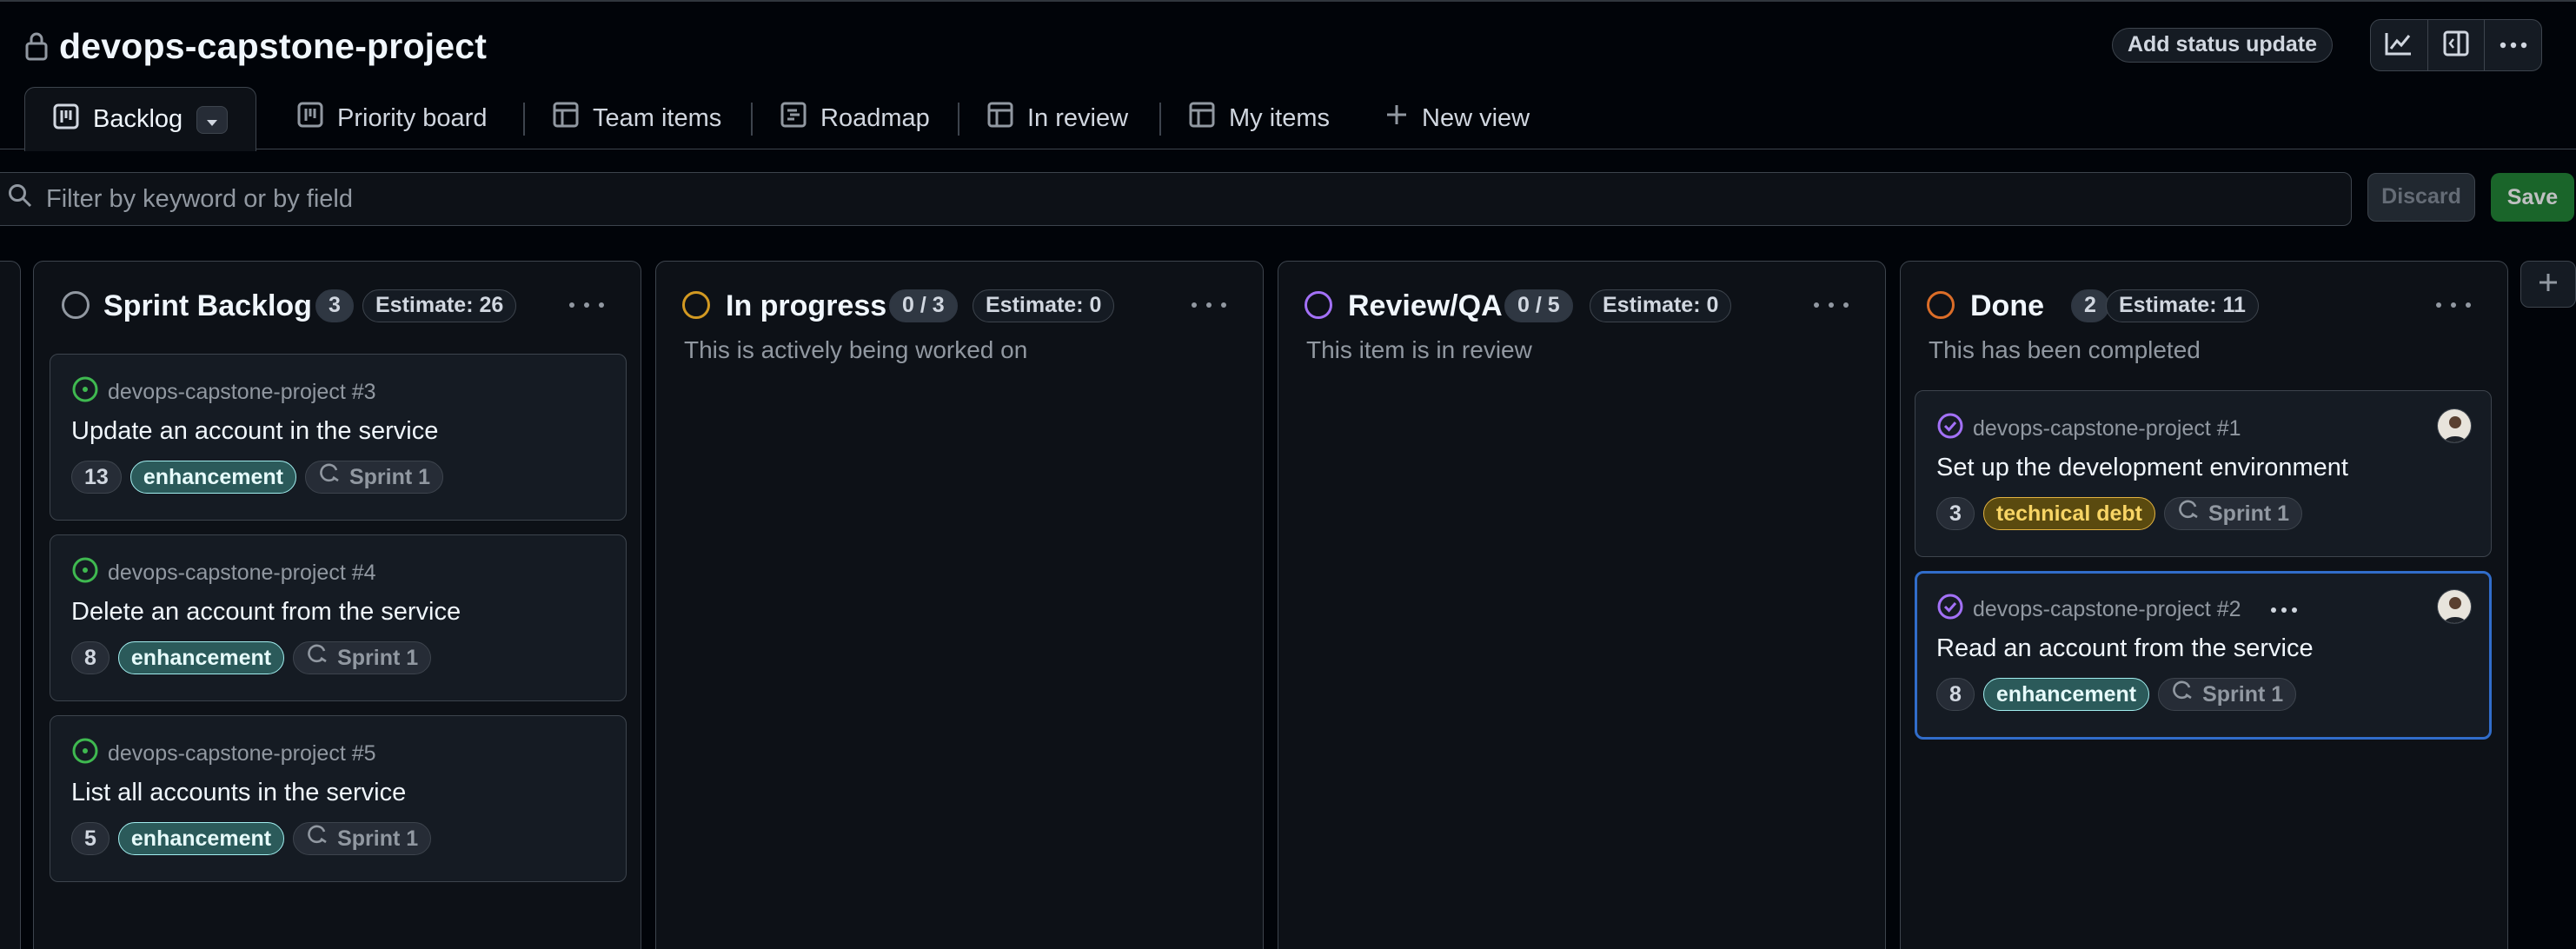 Image resolution: width=2576 pixels, height=949 pixels. I want to click on column-title: Done, so click(2007, 305).